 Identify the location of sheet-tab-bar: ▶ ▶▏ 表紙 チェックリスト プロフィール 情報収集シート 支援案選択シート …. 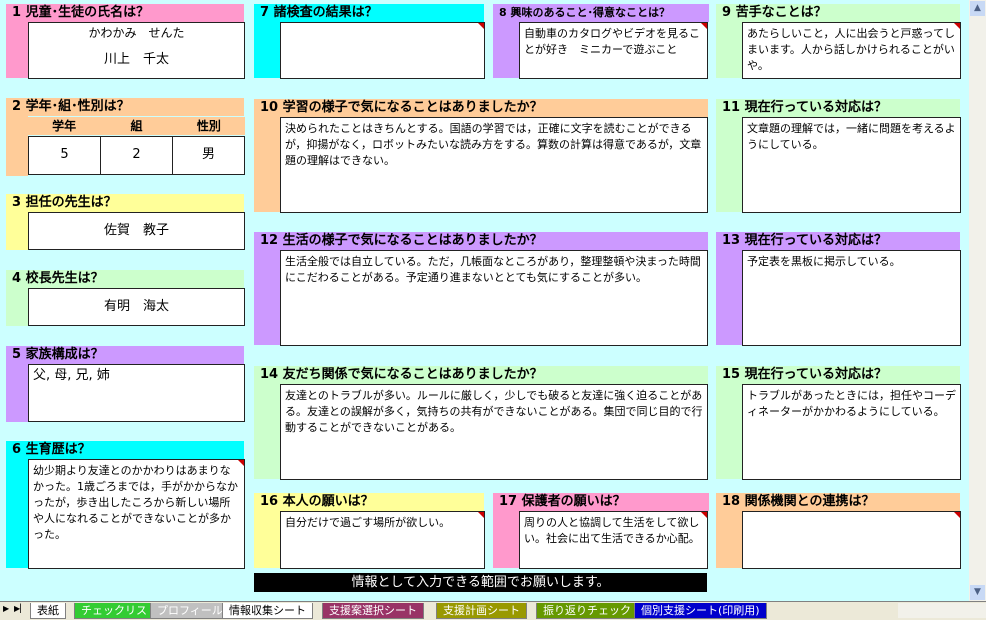
(493, 610).